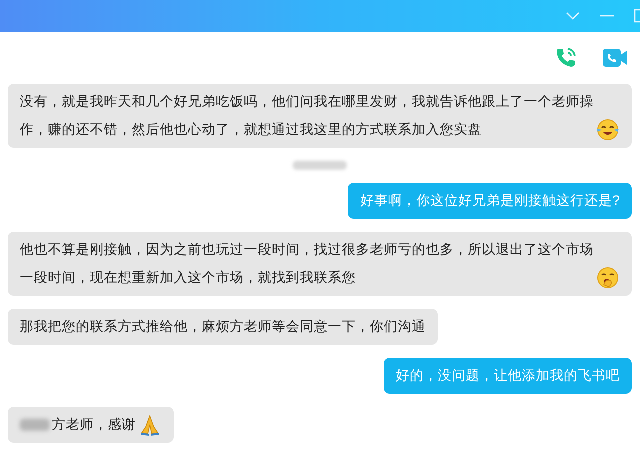  Describe the element at coordinates (566, 58) in the screenshot. I see `phone-icon` at that location.